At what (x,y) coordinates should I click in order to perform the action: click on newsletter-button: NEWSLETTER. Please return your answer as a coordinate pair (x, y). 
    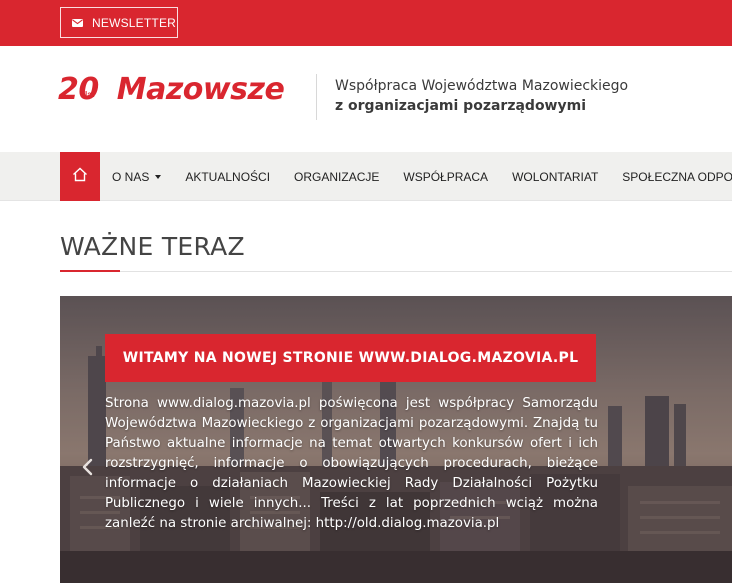
    Looking at the image, I should click on (119, 22).